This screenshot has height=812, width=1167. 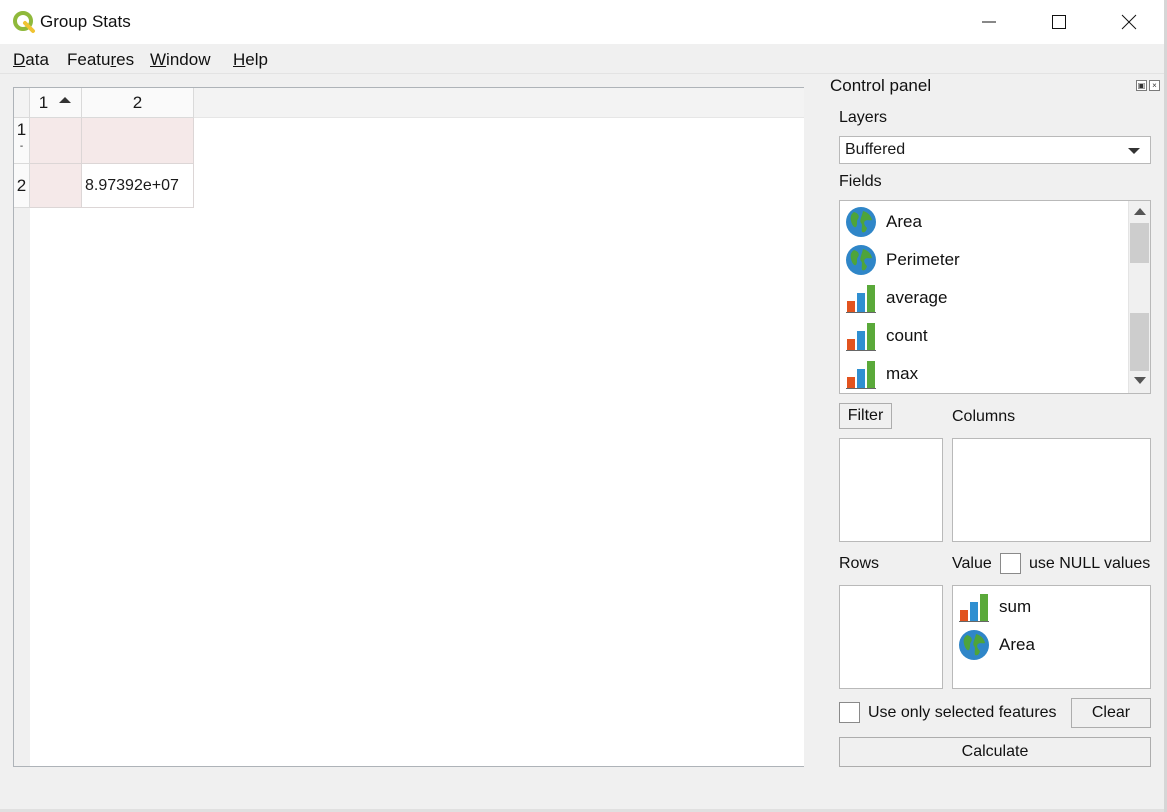 What do you see at coordinates (250, 60) in the screenshot?
I see `menu-help: Help` at bounding box center [250, 60].